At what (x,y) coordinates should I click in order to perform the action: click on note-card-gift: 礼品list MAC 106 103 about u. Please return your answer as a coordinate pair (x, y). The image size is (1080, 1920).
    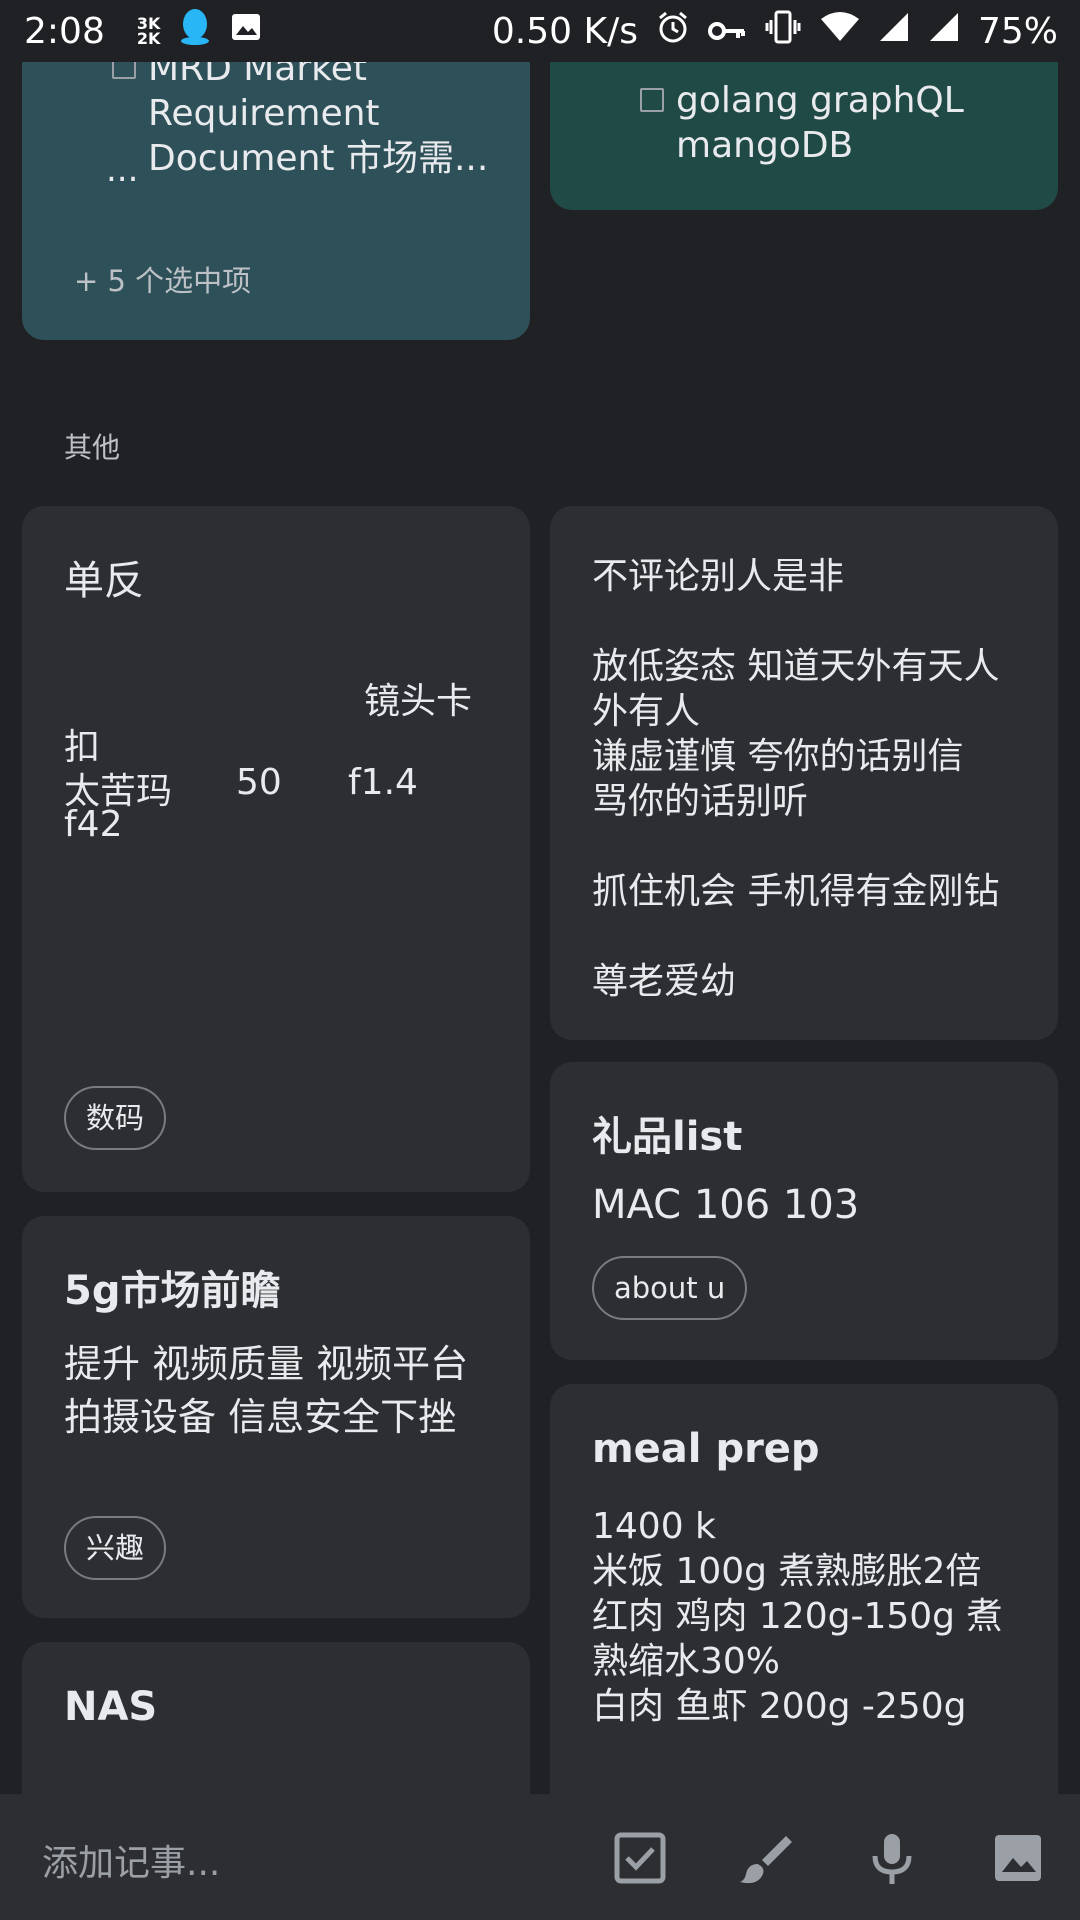
    Looking at the image, I should click on (804, 1211).